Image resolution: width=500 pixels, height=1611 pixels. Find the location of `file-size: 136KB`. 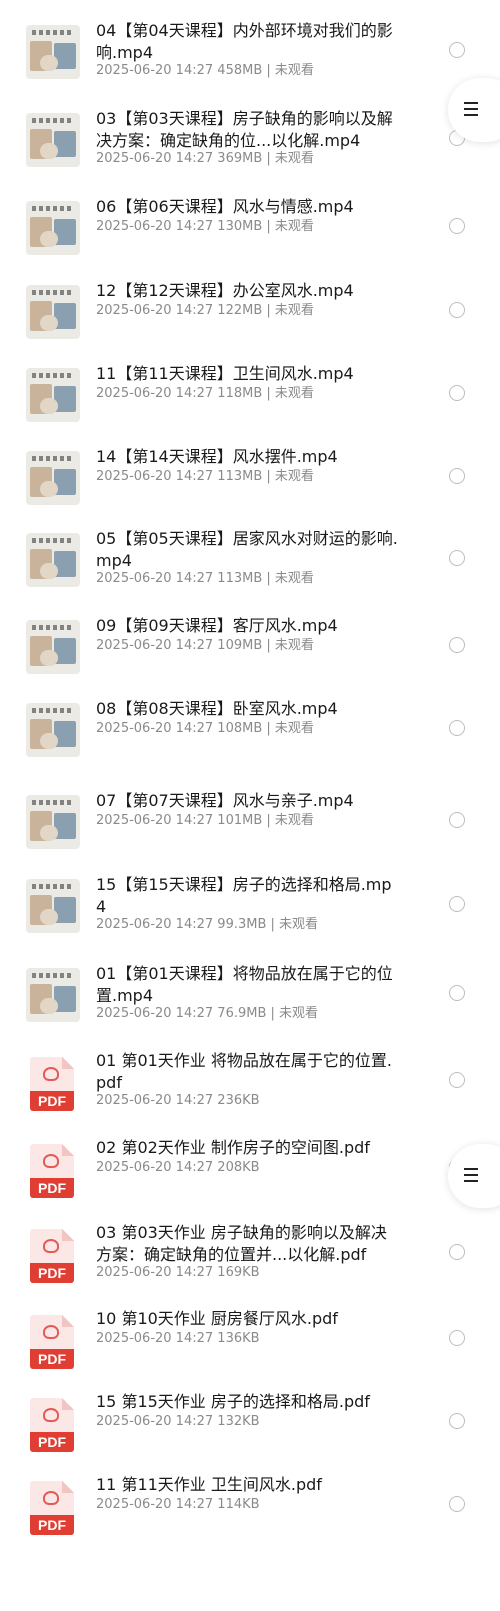

file-size: 136KB is located at coordinates (238, 1338).